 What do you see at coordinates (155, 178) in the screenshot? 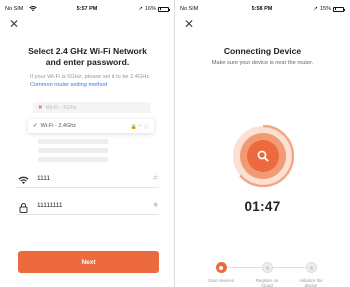
I see `switch-network-icon: ⇄` at bounding box center [155, 178].